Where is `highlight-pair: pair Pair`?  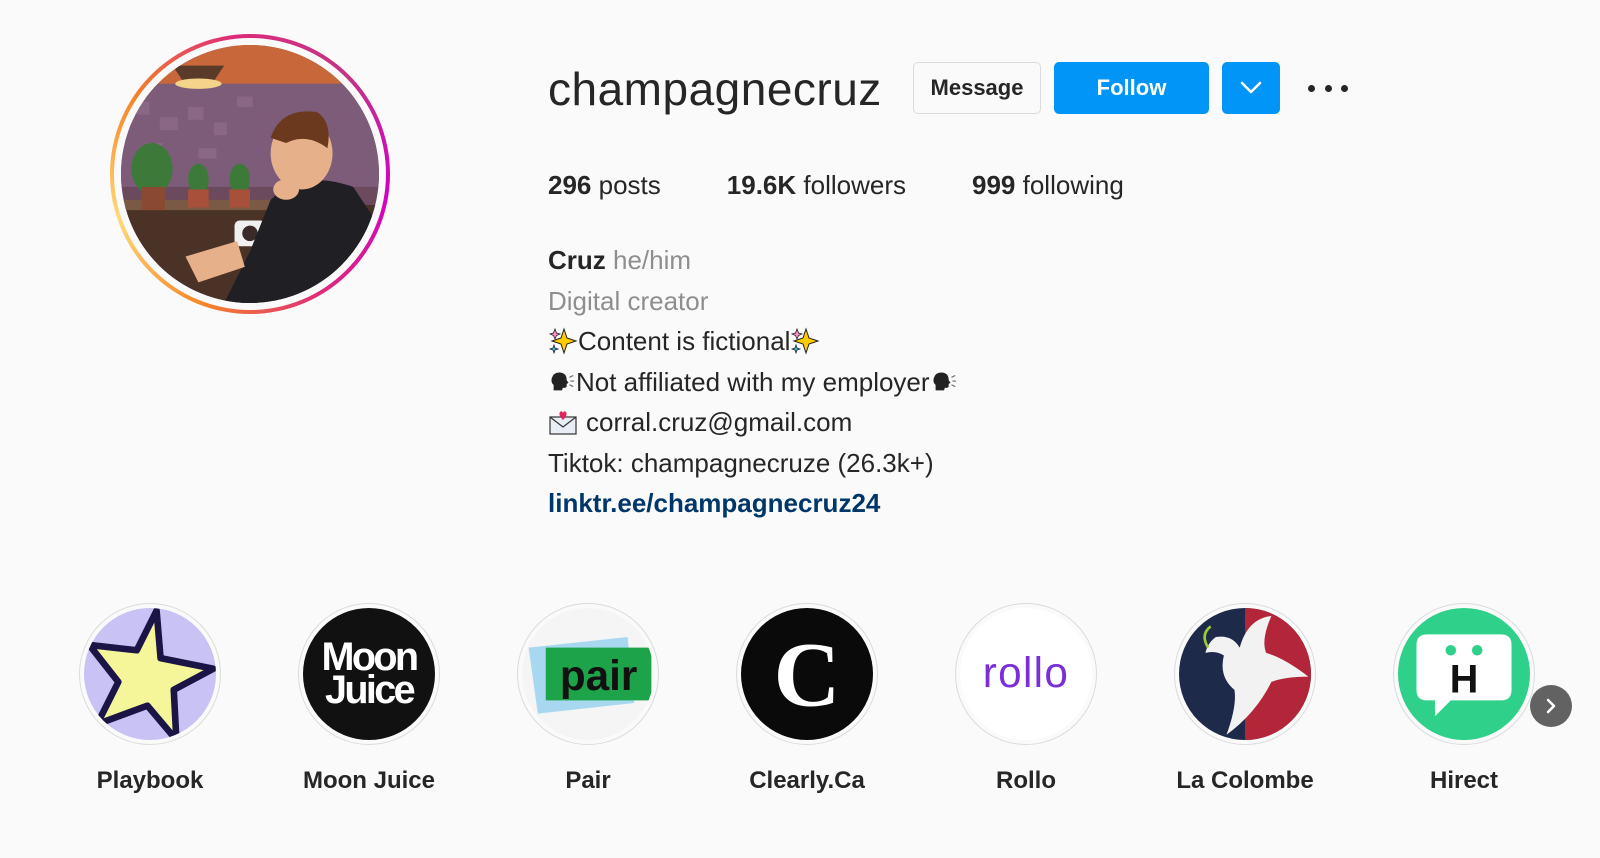
highlight-pair: pair Pair is located at coordinates (588, 699).